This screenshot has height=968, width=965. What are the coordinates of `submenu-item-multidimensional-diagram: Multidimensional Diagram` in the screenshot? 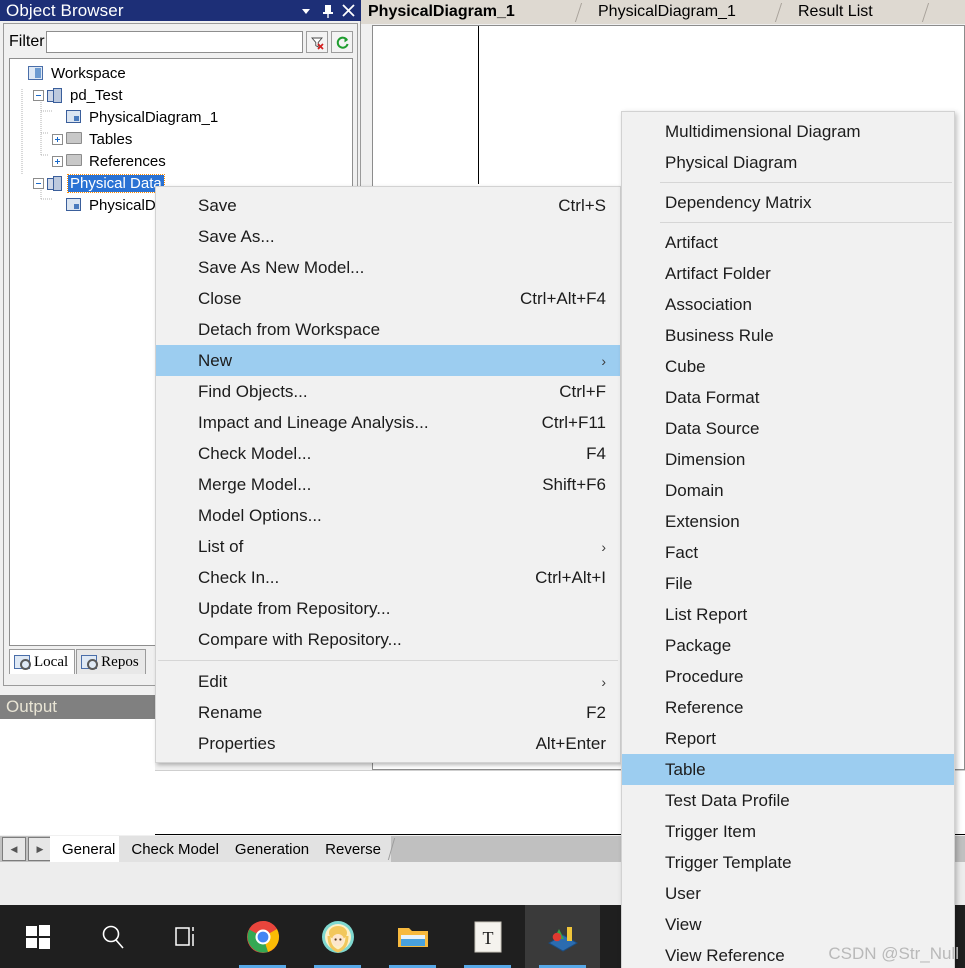 It's located at (788, 131).